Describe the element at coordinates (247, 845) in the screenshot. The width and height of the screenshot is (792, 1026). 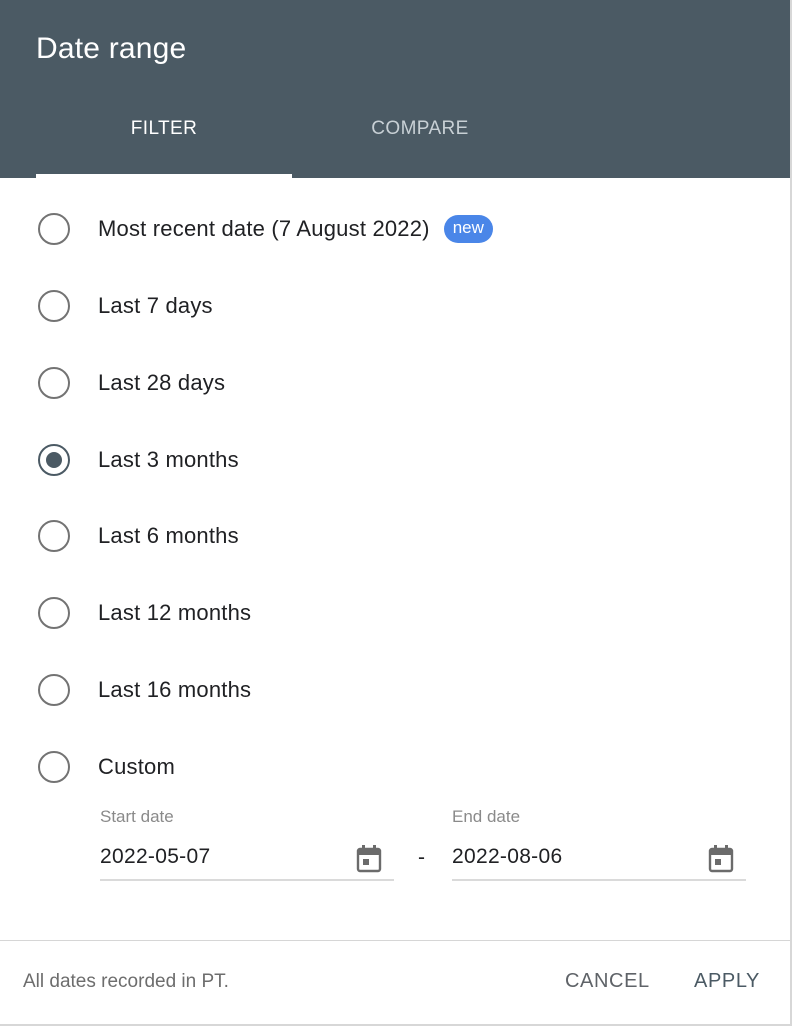
I see `start-date-field: Start date 2022-05-07` at that location.